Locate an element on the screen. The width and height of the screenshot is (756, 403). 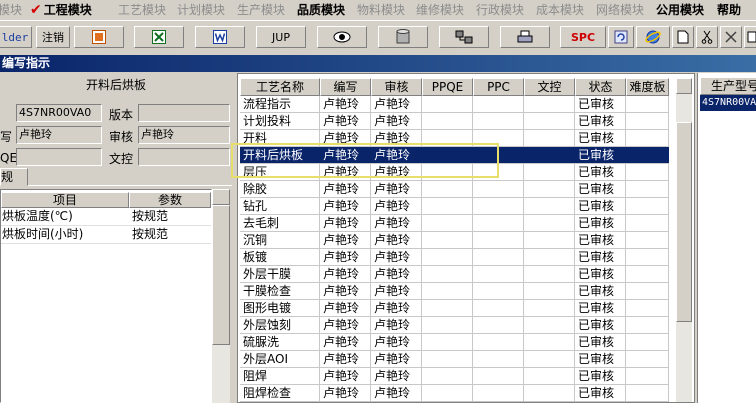
cell-name: 图形电镀 is located at coordinates (280, 308).